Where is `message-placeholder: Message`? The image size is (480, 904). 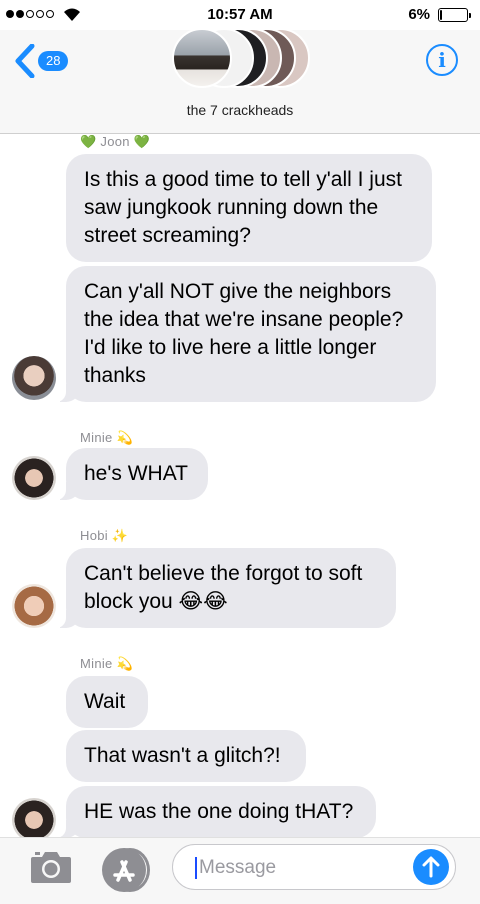
message-placeholder: Message is located at coordinates (238, 867).